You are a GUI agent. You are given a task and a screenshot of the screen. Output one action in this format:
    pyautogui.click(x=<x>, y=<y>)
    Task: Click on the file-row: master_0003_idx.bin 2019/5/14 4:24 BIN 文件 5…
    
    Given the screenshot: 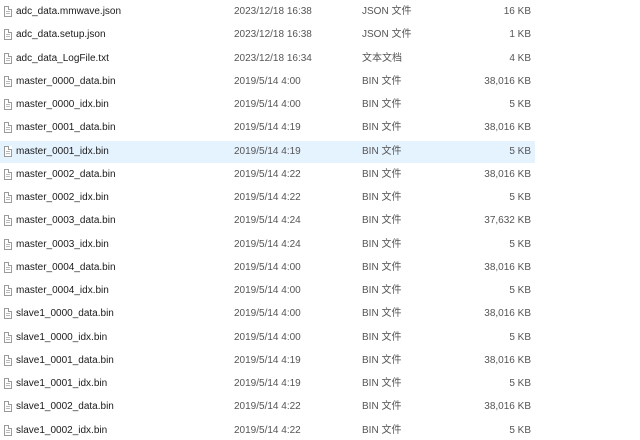 What is the action you would take?
    pyautogui.click(x=267, y=245)
    